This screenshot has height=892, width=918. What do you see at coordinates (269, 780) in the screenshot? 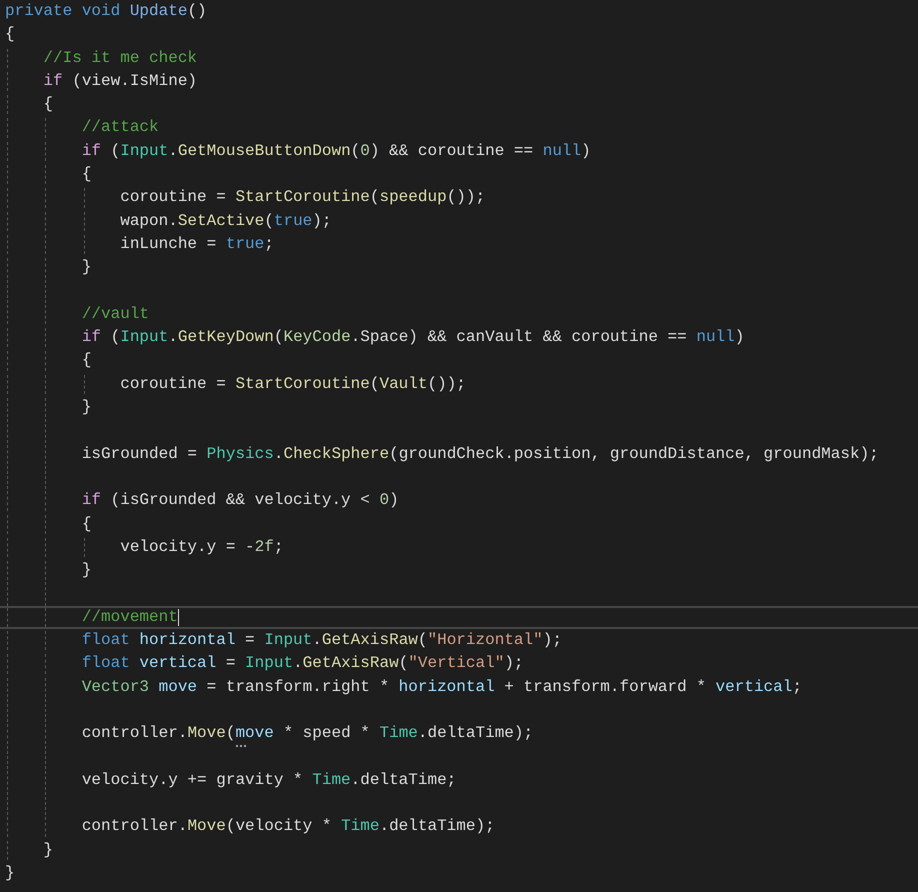
I see `code-line: velocity.y += gravity * Time.deltaTime;` at bounding box center [269, 780].